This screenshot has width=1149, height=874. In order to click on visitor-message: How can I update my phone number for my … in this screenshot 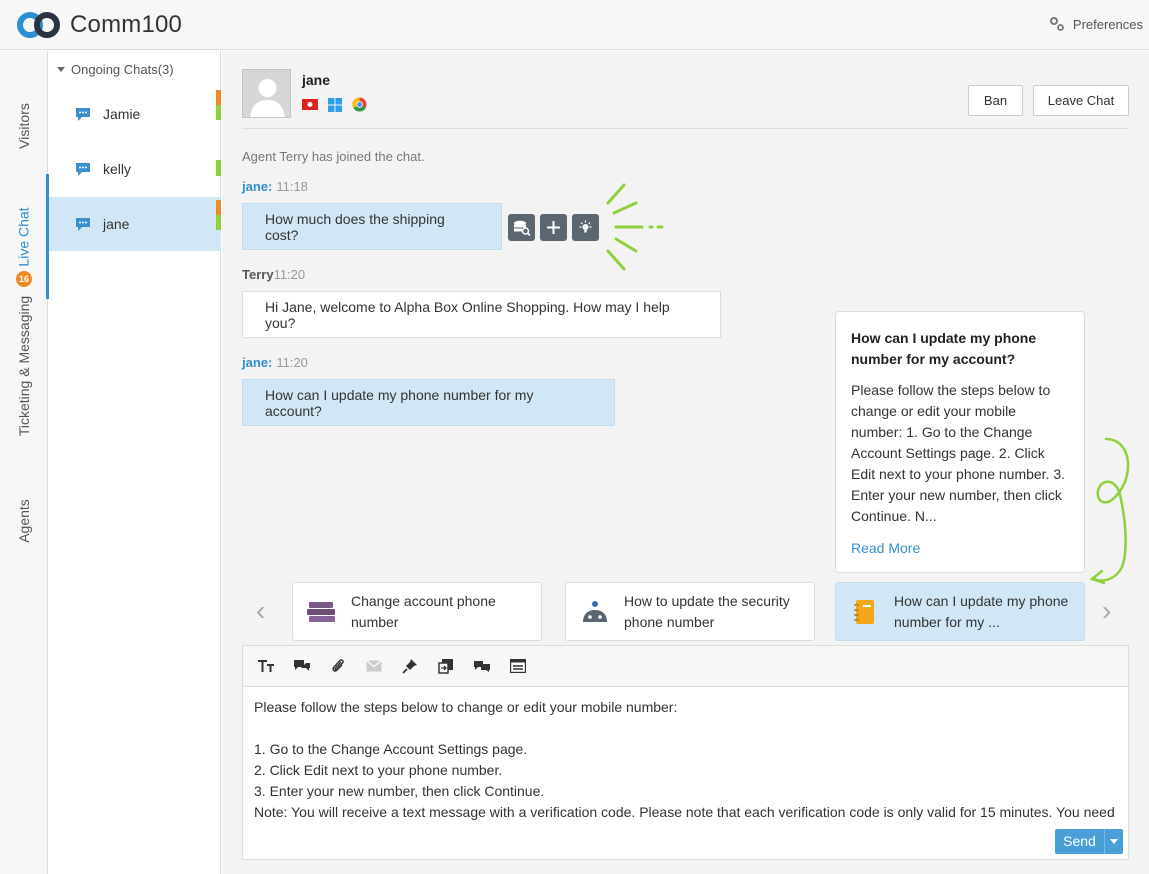, I will do `click(428, 402)`.